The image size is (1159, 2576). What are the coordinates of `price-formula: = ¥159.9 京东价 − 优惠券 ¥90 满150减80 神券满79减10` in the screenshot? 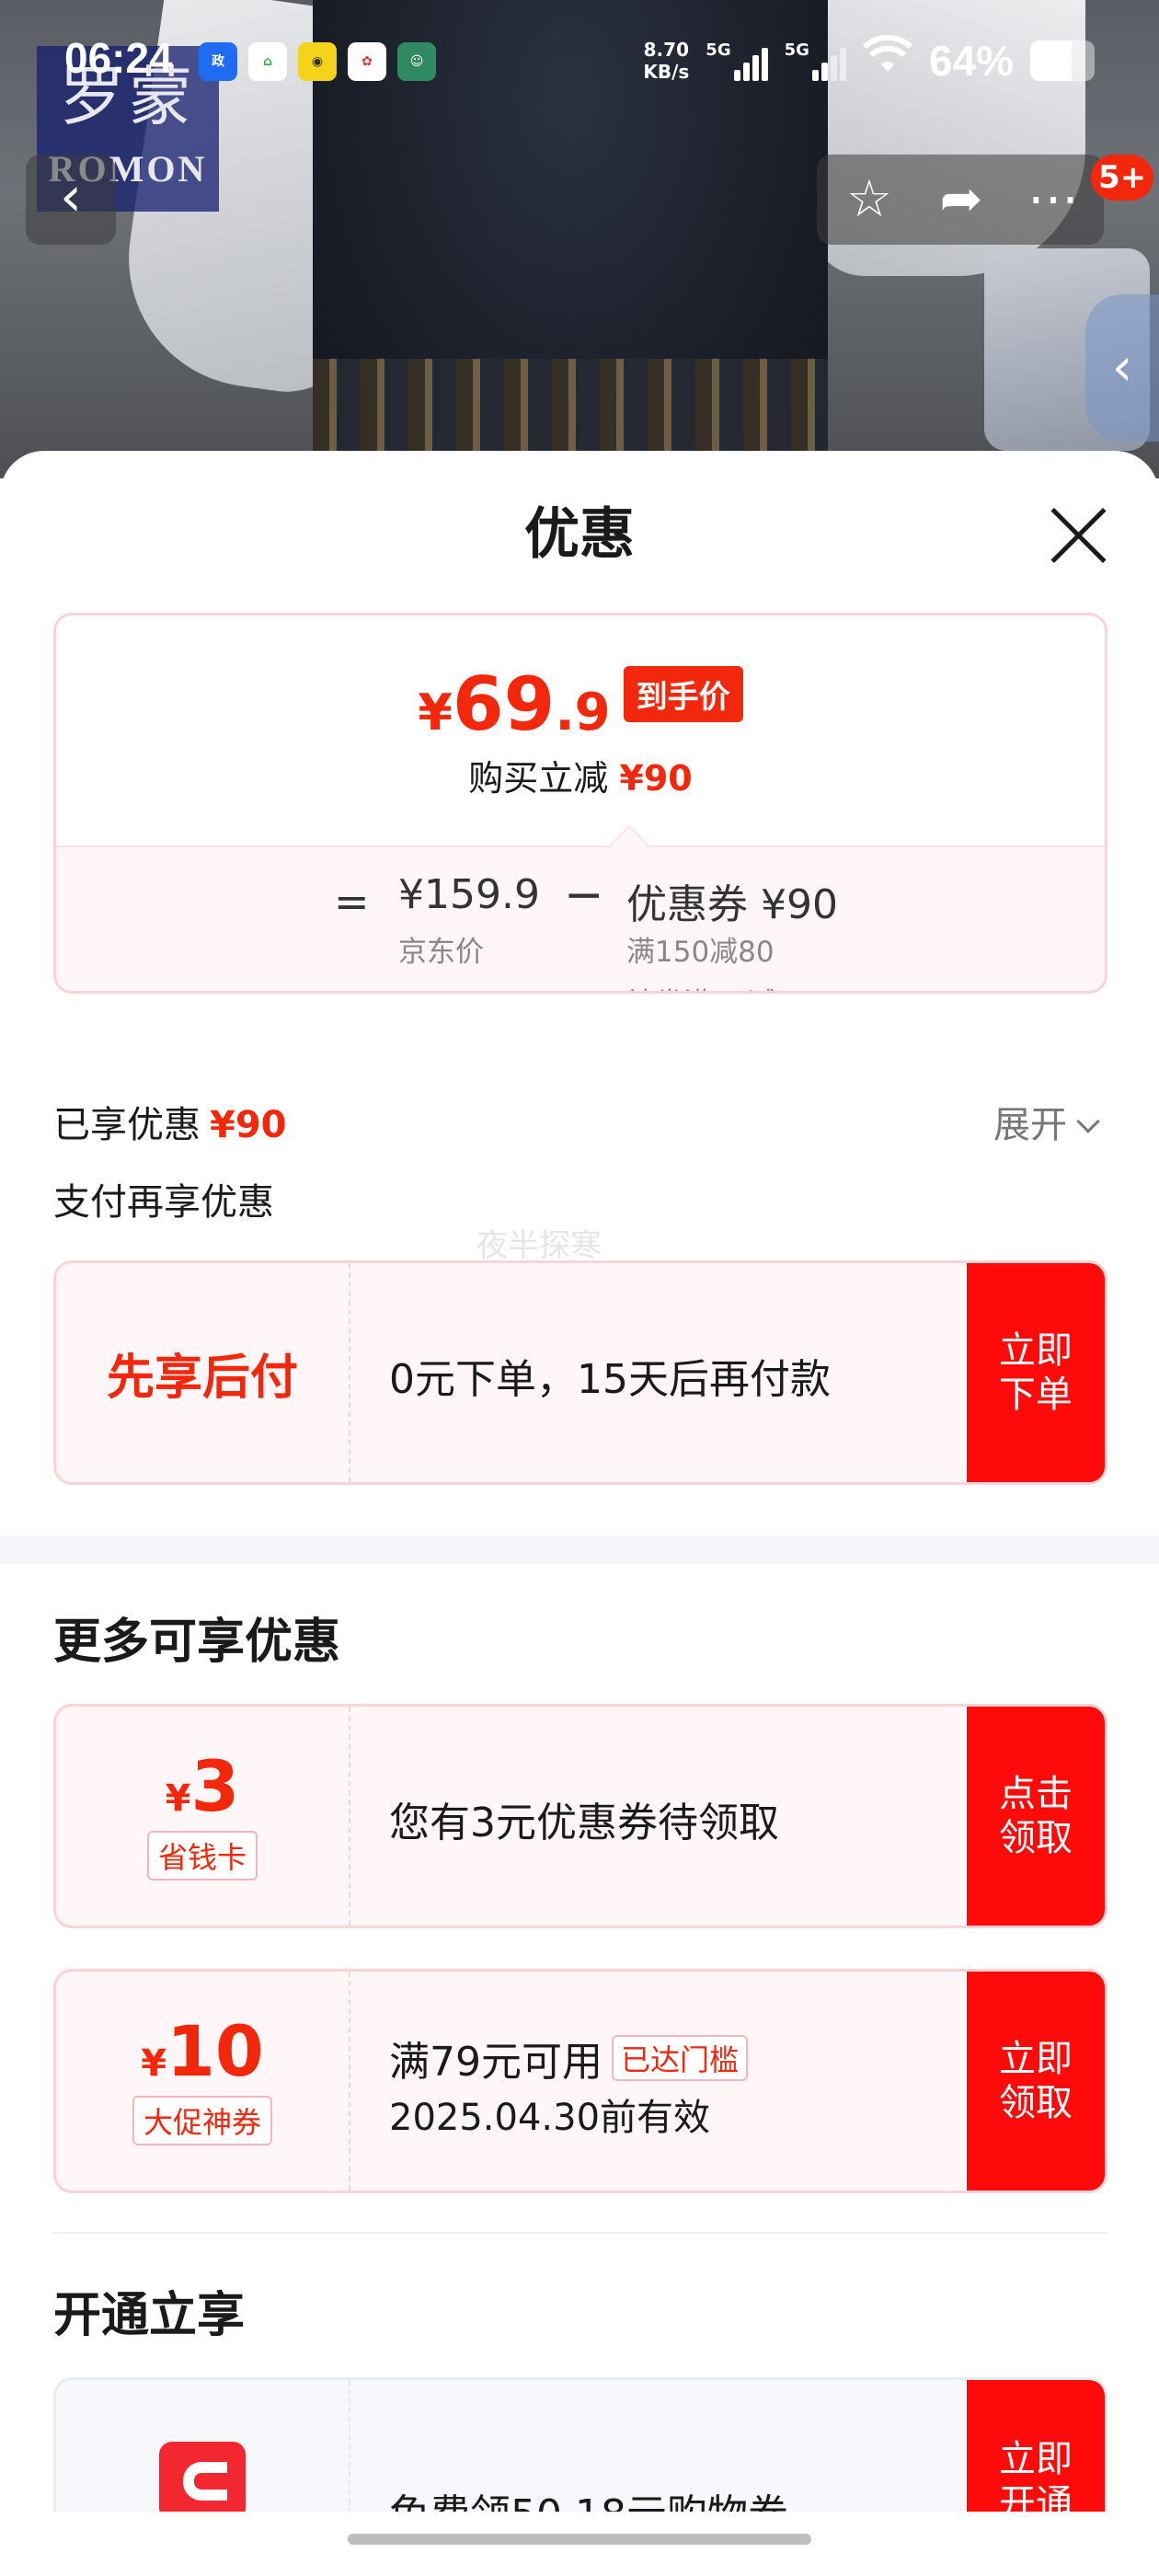 It's located at (580, 918).